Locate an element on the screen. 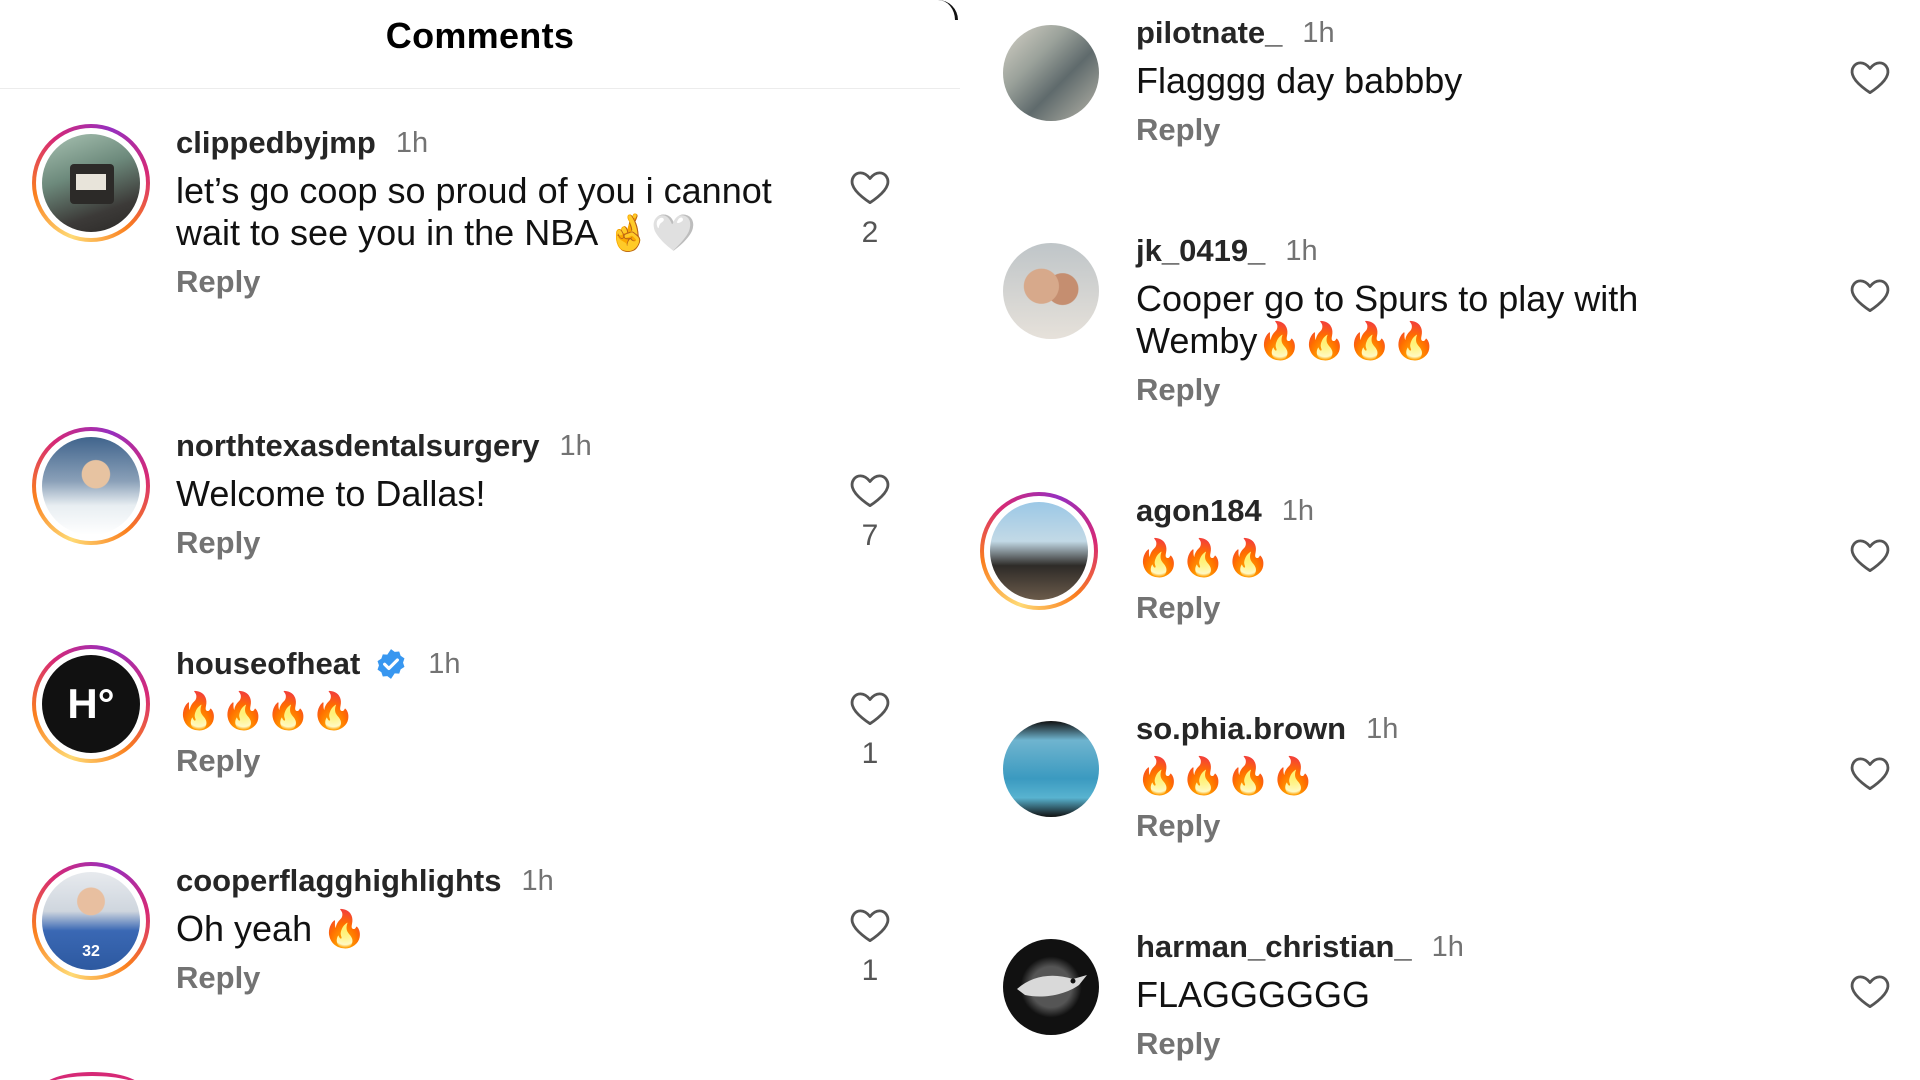 This screenshot has height=1080, width=1920. comment-body: houseofheat 1h 🔥🔥🔥🔥 Reply is located at coordinates (516, 712).